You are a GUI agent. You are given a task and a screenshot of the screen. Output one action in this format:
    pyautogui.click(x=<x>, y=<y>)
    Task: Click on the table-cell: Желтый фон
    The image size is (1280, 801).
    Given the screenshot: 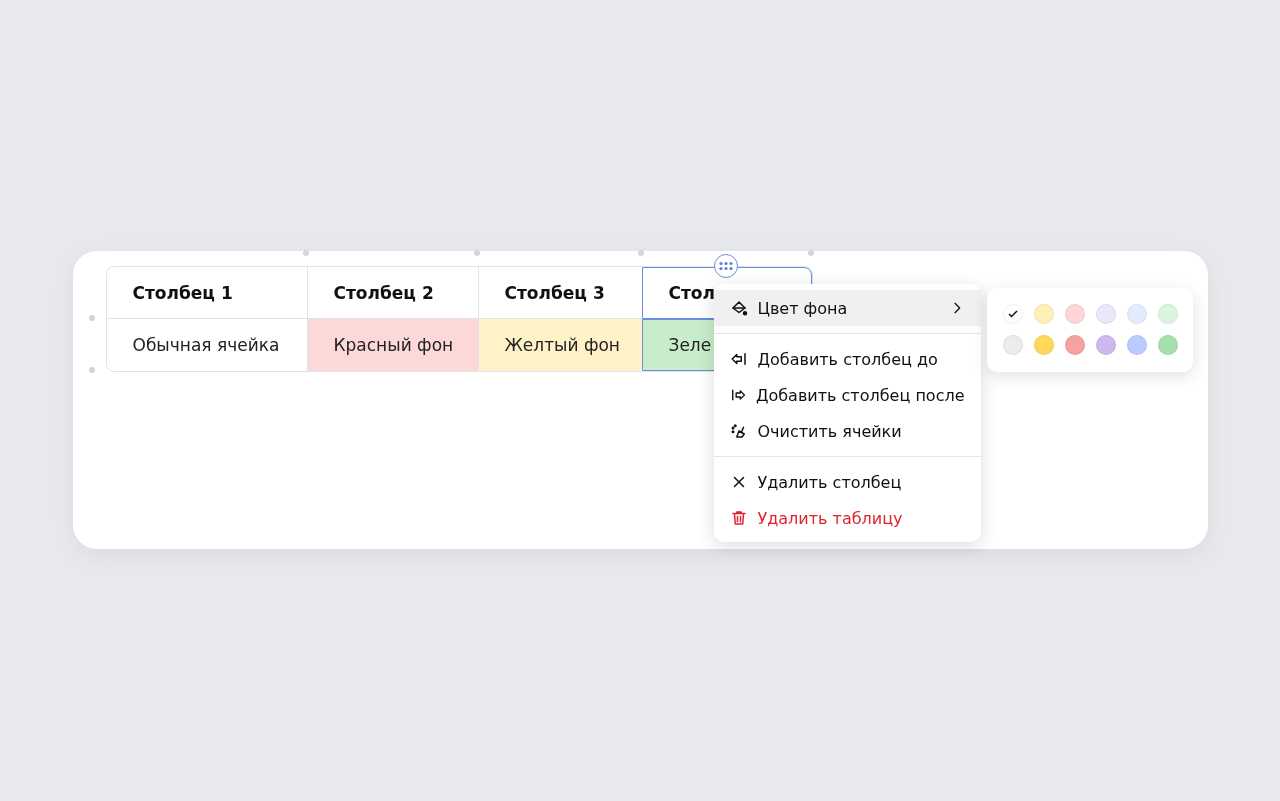 What is the action you would take?
    pyautogui.click(x=559, y=345)
    